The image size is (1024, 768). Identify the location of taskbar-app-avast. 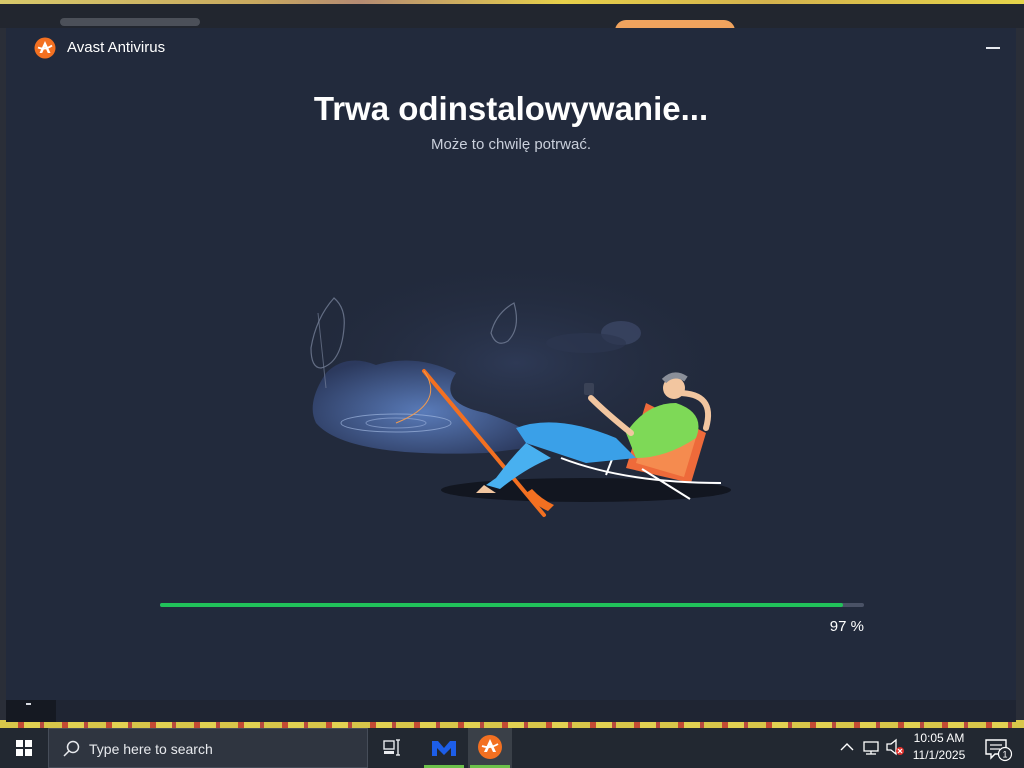
(490, 748).